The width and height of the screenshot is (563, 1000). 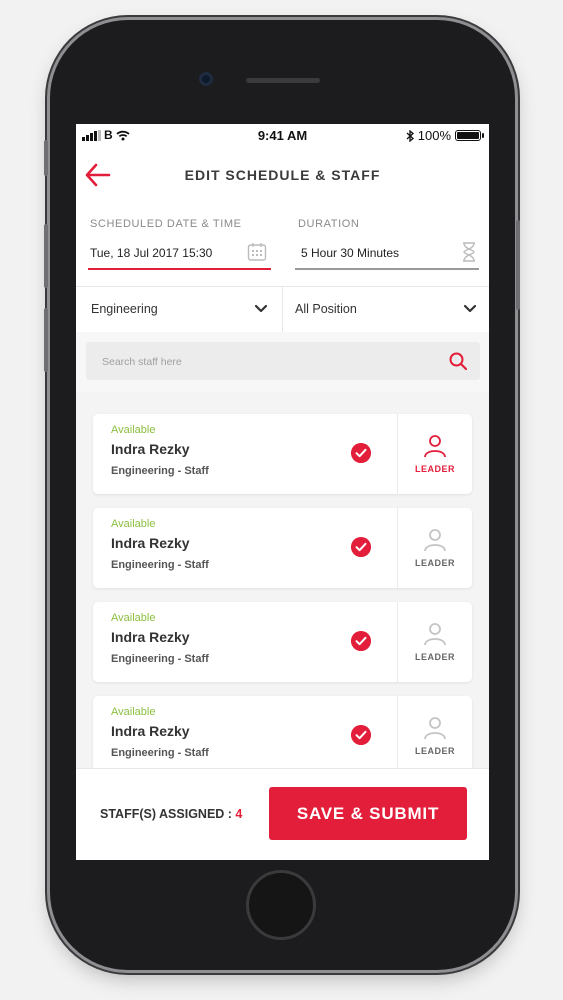 I want to click on date-field: Tue, 18 Jul 2017 15:30, so click(x=179, y=254).